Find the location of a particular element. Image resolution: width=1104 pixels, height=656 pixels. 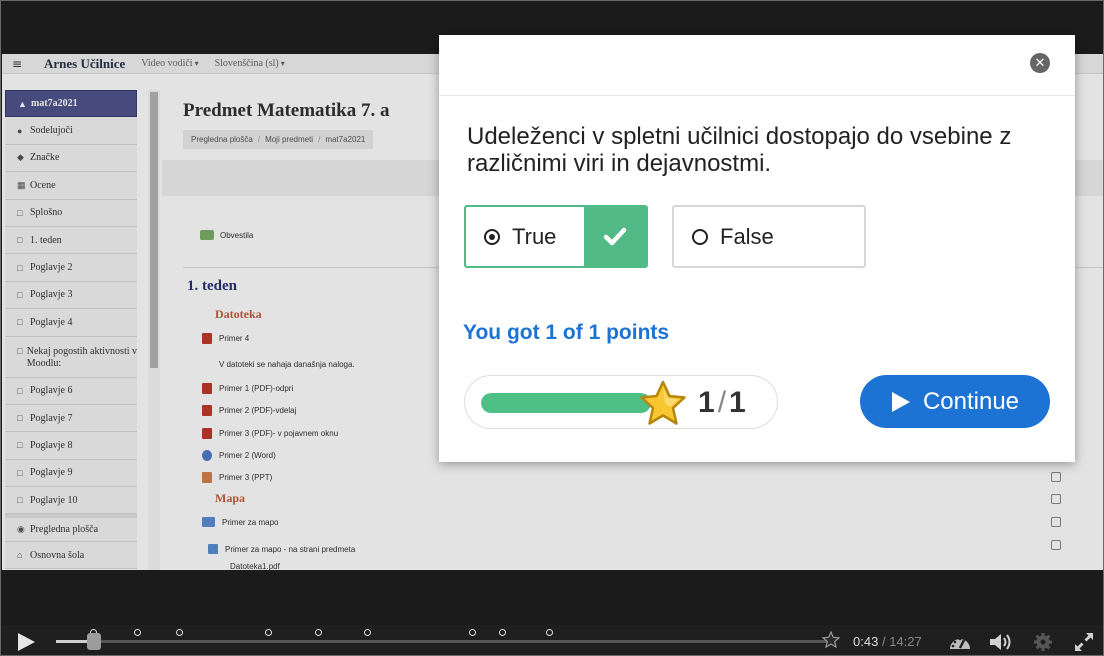

sidebar-item-label: Osnovna šola is located at coordinates (57, 555).